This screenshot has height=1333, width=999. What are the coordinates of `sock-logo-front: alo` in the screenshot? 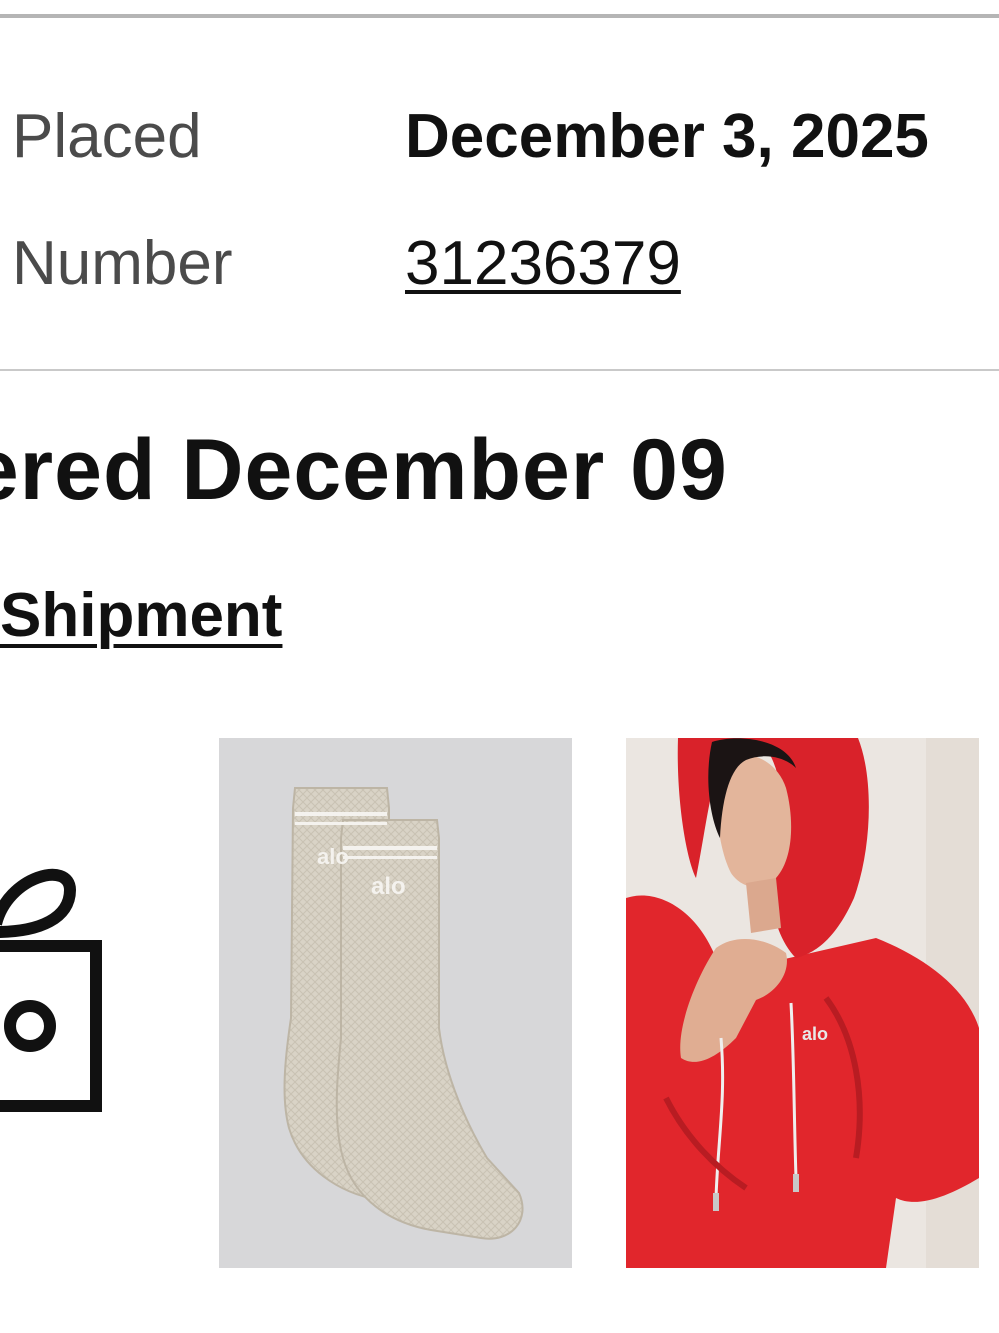 It's located at (388, 886).